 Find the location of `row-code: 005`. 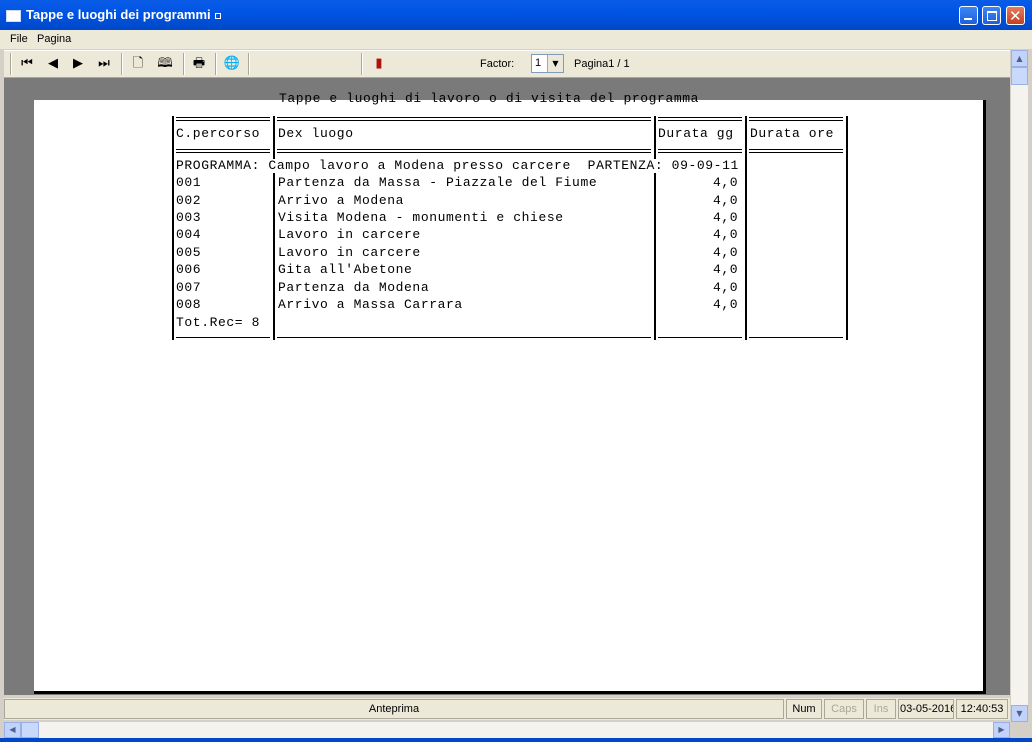

row-code: 005 is located at coordinates (189, 252).